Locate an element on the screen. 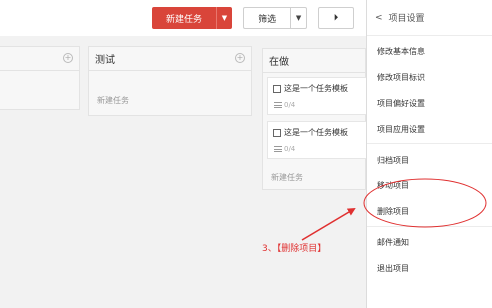 This screenshot has width=492, height=308. panel-title: 项目设置 is located at coordinates (406, 19).